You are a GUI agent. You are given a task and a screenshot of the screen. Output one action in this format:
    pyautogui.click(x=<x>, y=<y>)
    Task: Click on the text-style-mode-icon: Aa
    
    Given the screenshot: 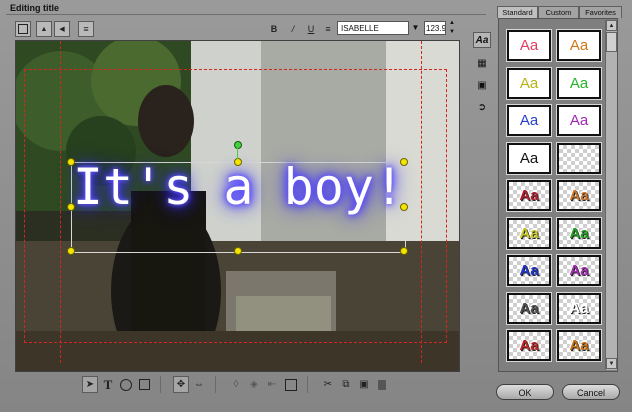 What is the action you would take?
    pyautogui.click(x=482, y=40)
    